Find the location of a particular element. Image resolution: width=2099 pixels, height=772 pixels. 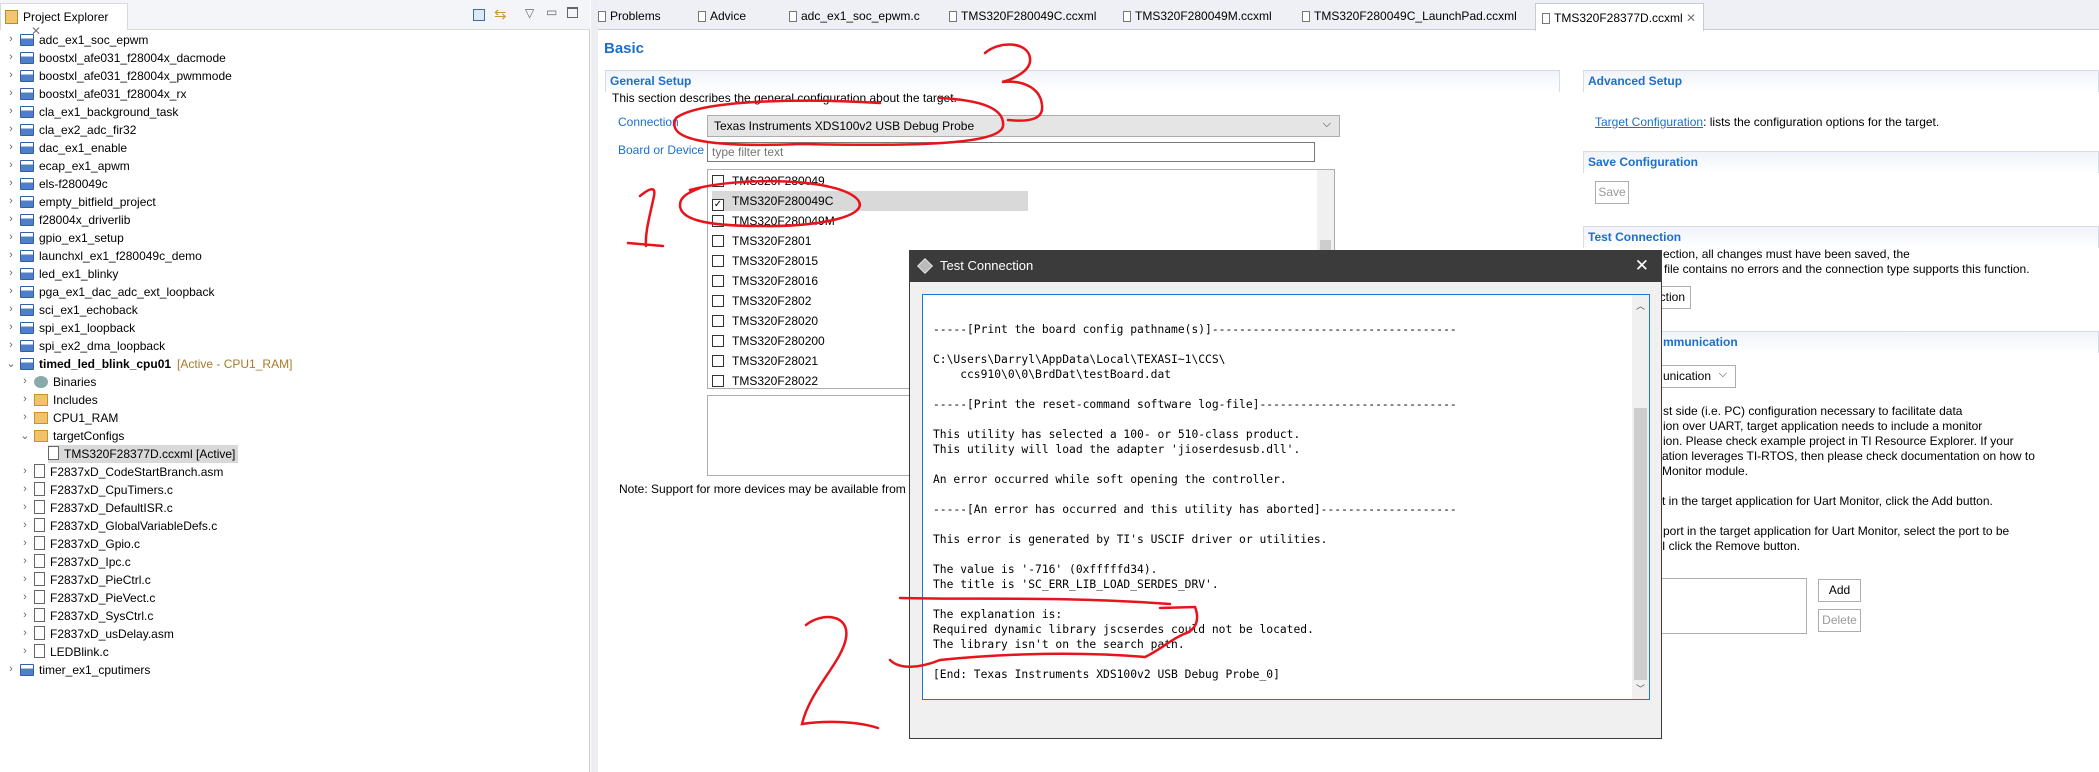

annotation-circle-device is located at coordinates (769, 203).